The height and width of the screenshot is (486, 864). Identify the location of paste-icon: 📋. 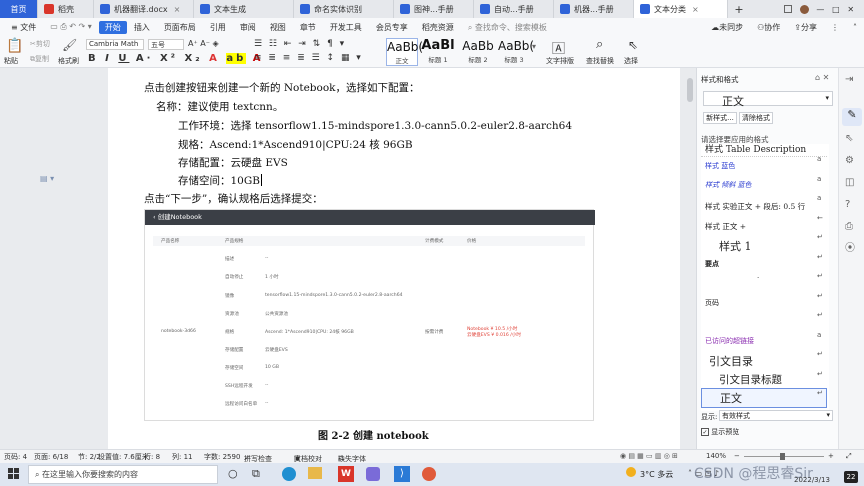
(14, 46).